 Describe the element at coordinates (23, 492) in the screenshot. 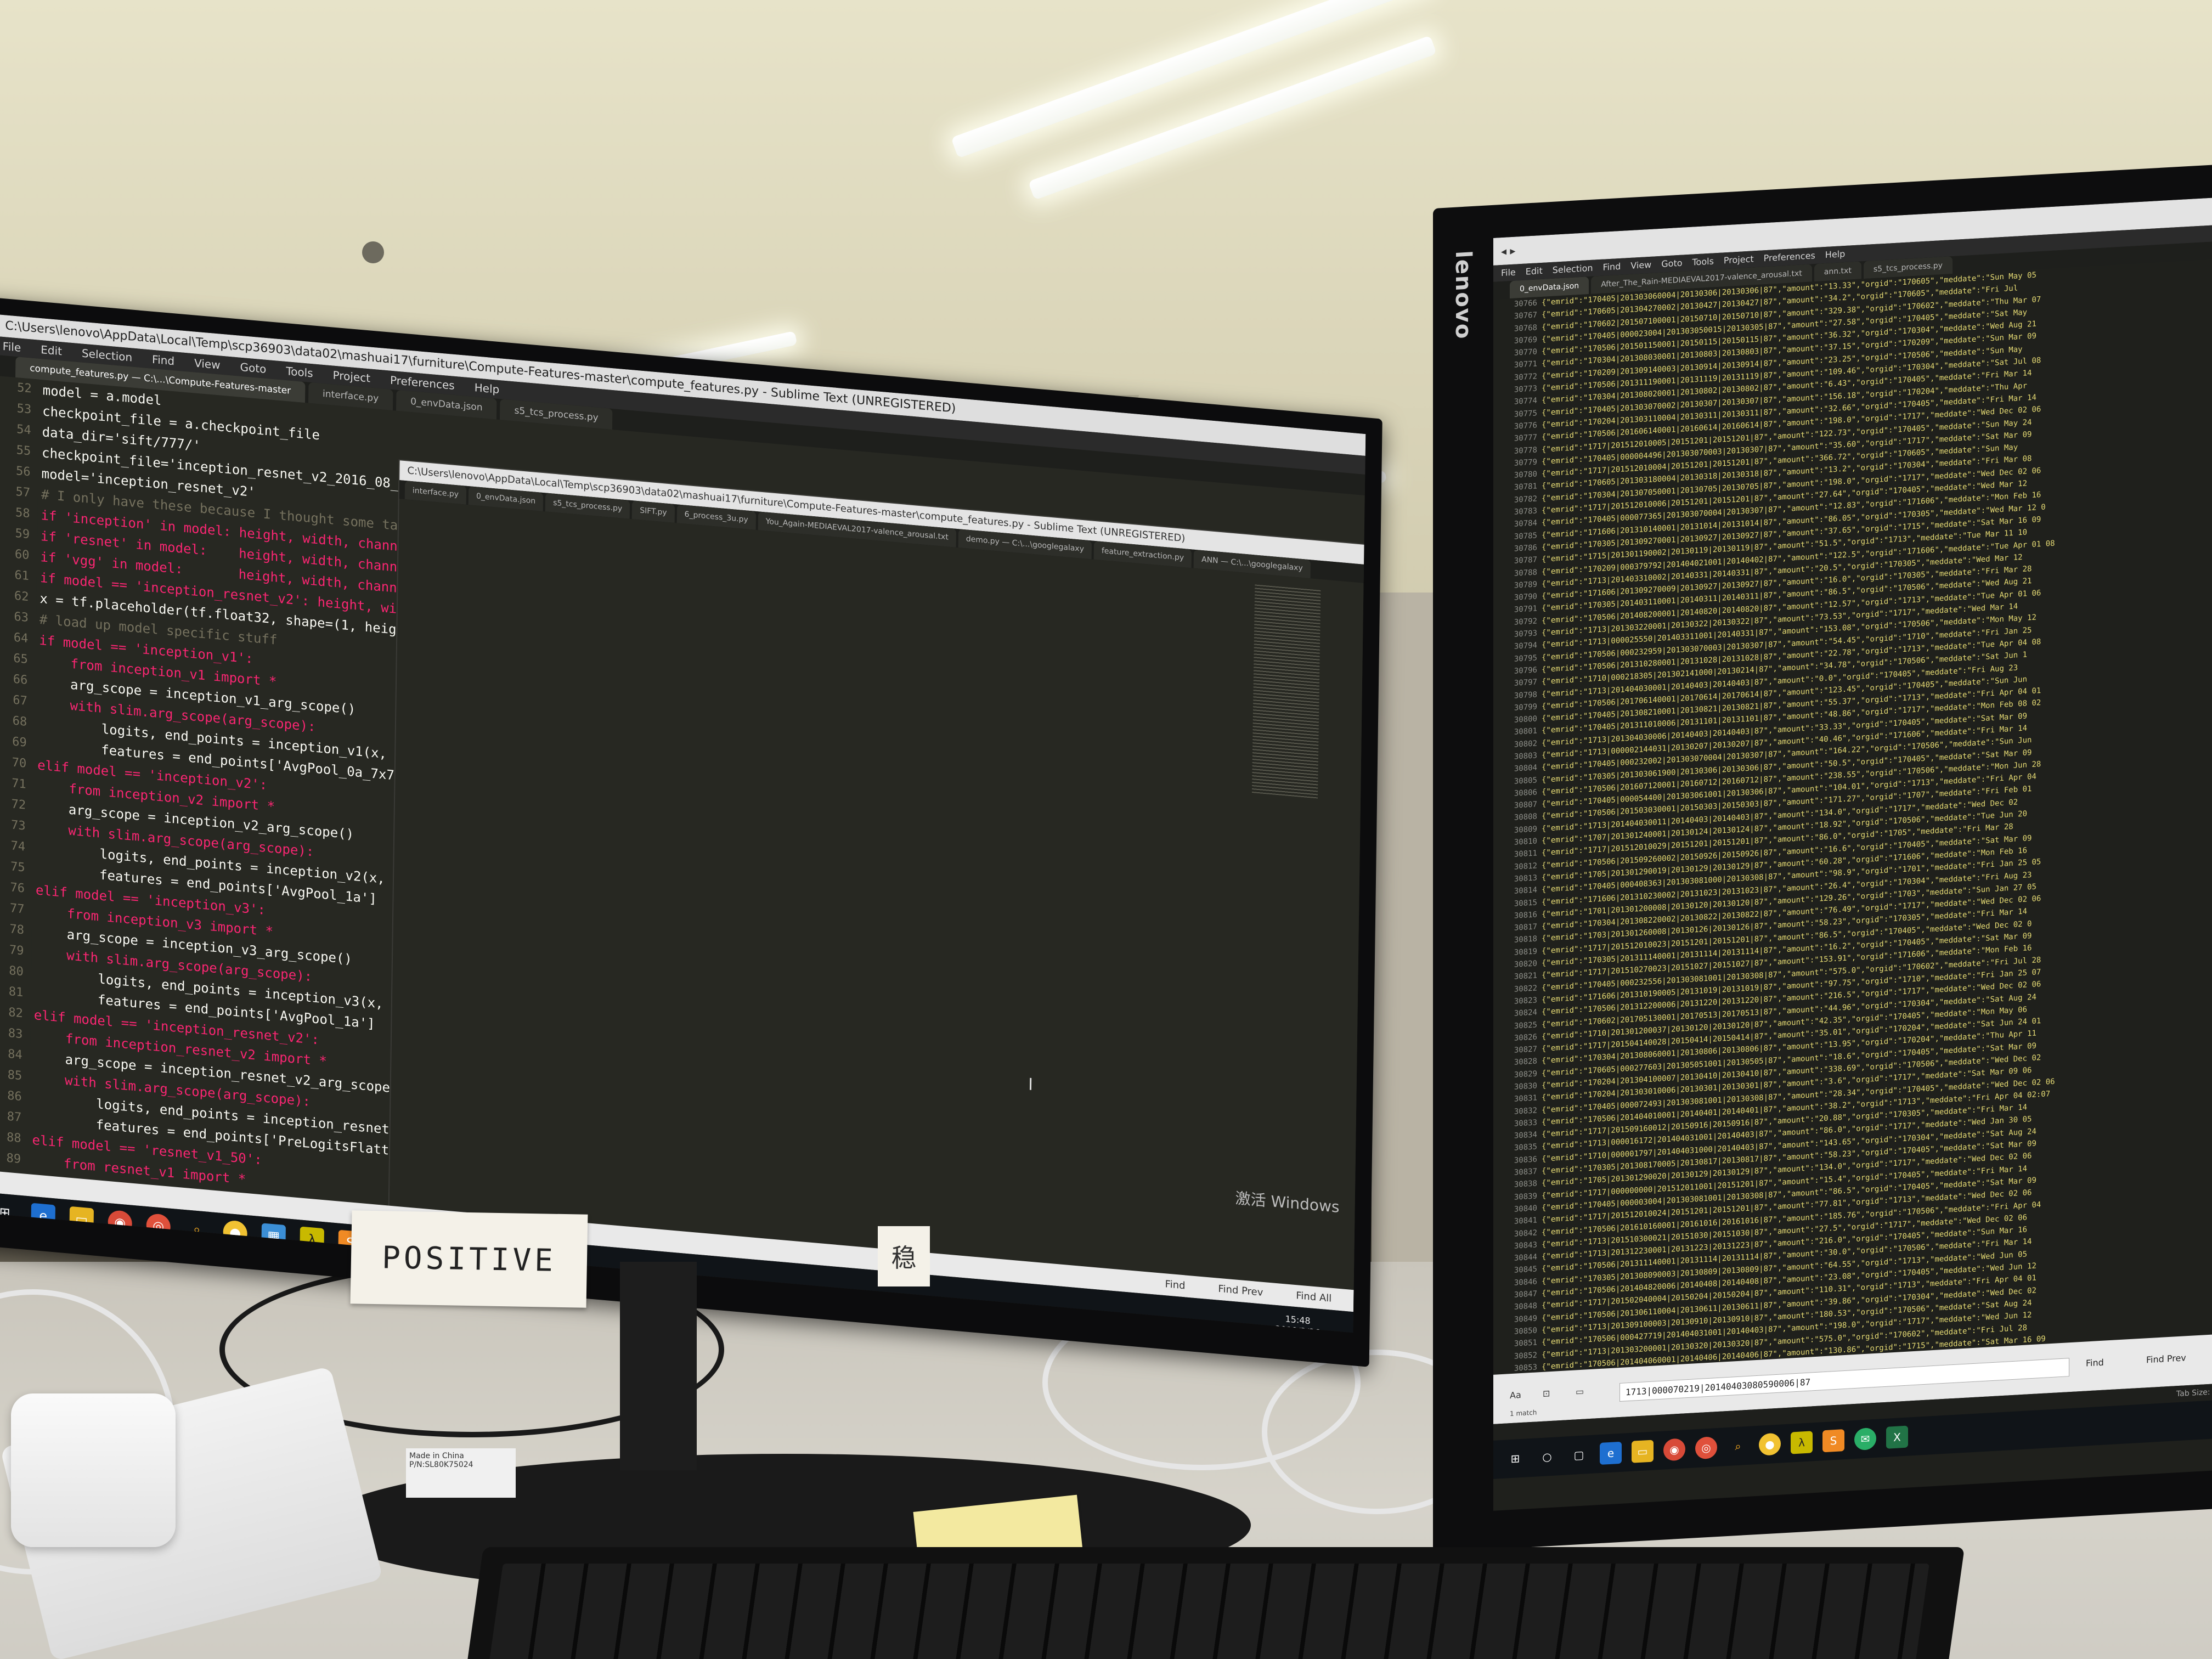

I see `line-number: 57` at that location.